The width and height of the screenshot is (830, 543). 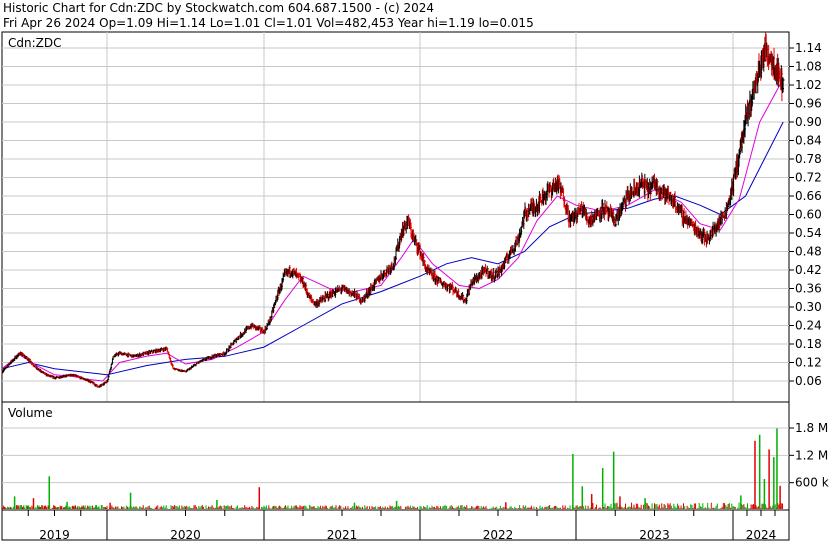 I want to click on price-tick-label: 0.48, so click(x=808, y=252).